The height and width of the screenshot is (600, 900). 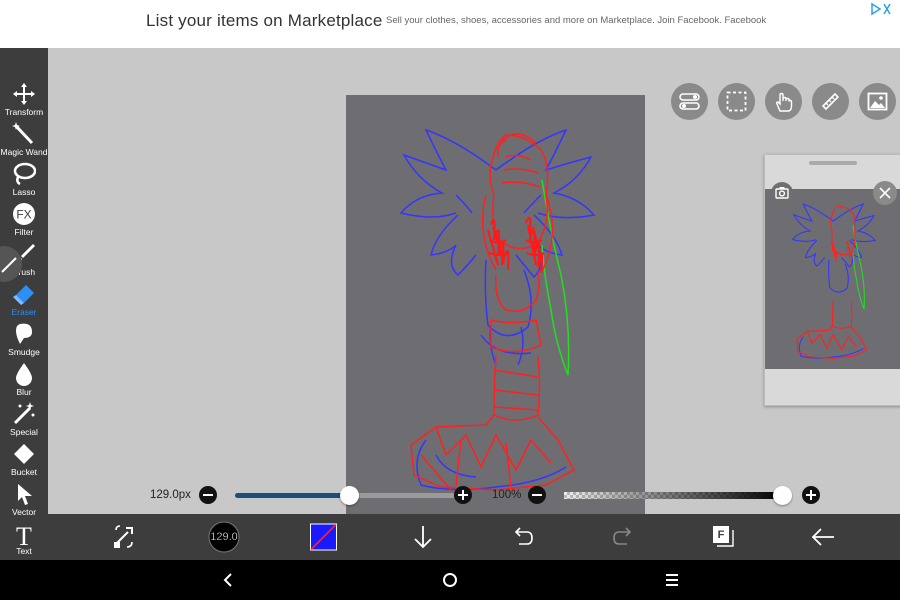 I want to click on brush-size-value: 129.0px, so click(x=170, y=495).